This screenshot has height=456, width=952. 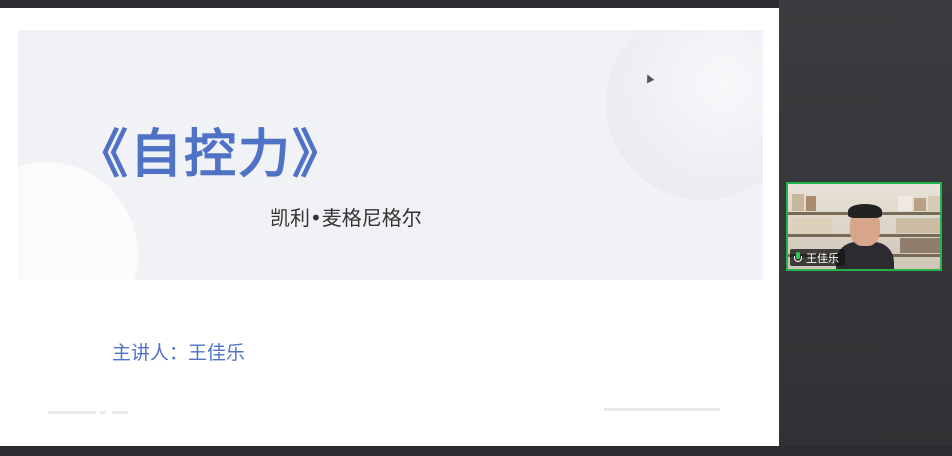 What do you see at coordinates (822, 258) in the screenshot?
I see `participant-name: 王佳乐` at bounding box center [822, 258].